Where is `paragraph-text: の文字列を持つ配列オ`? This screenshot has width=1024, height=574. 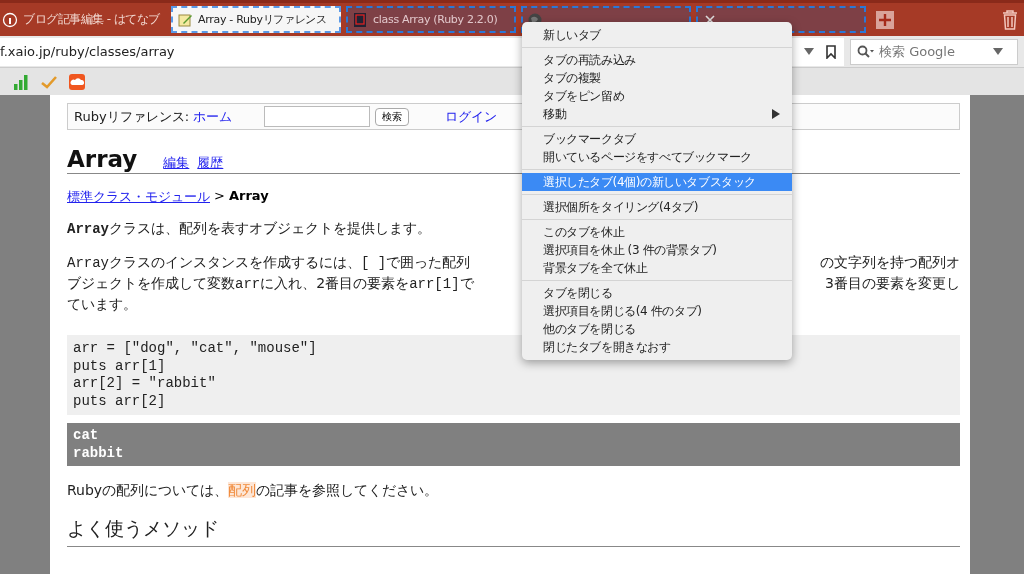 paragraph-text: の文字列を持つ配列オ is located at coordinates (890, 263).